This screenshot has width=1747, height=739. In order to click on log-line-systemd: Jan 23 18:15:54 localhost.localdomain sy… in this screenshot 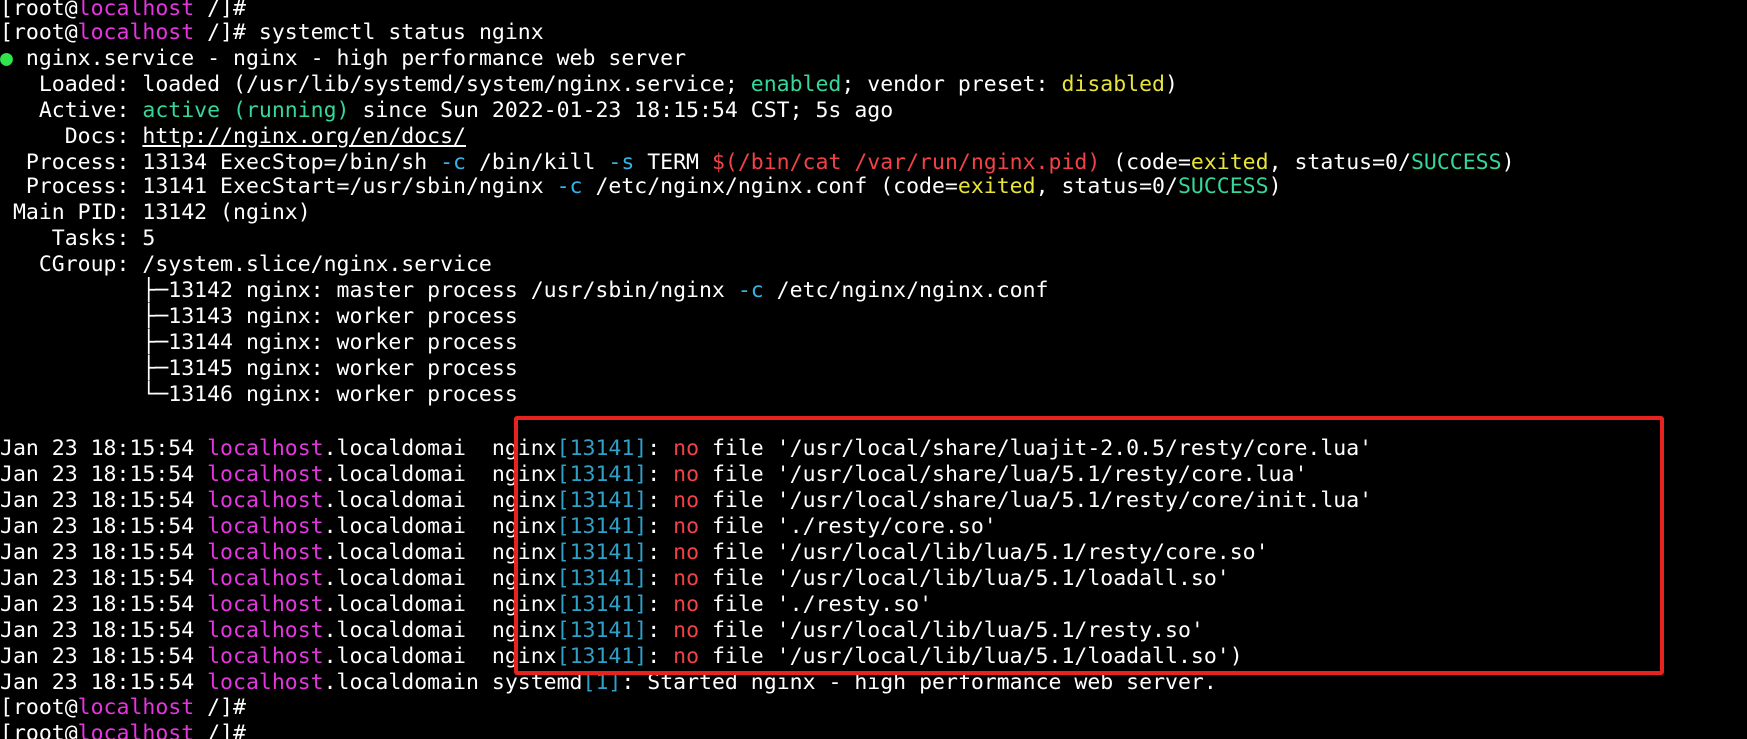, I will do `click(608, 683)`.